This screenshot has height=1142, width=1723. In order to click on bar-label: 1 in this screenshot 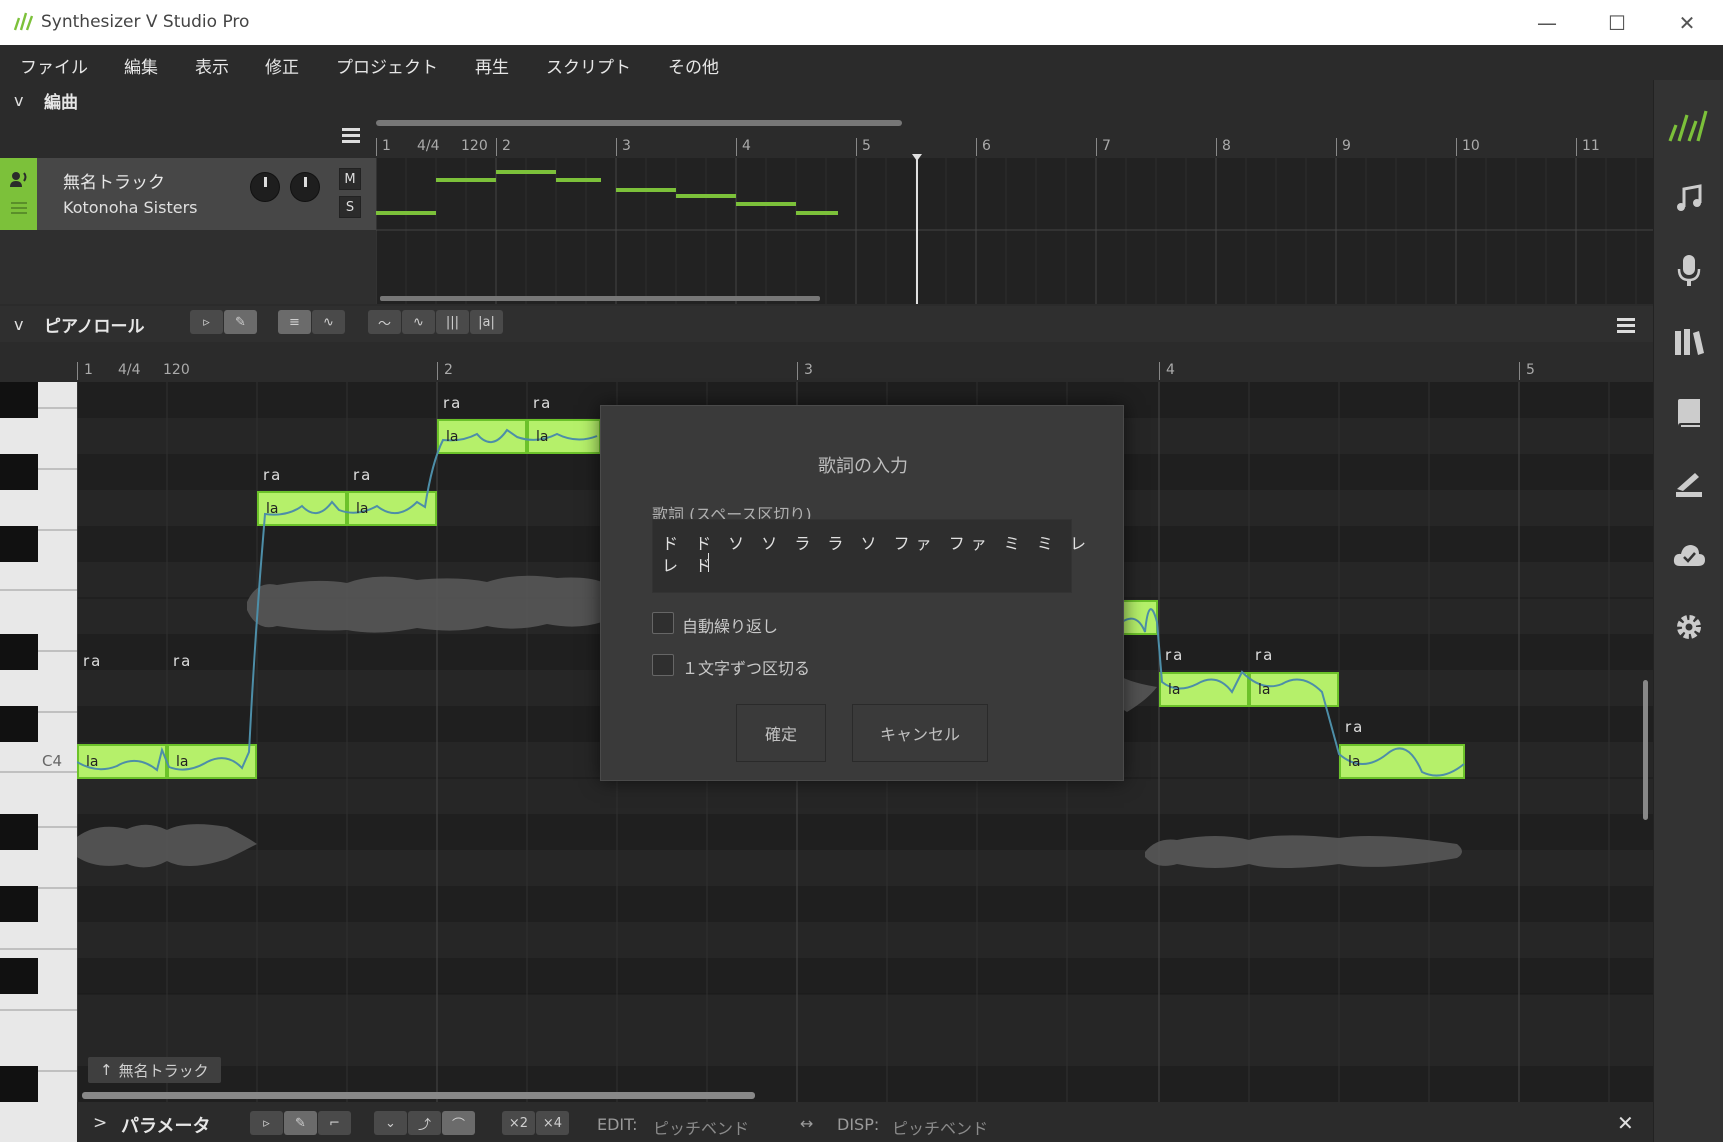, I will do `click(88, 370)`.